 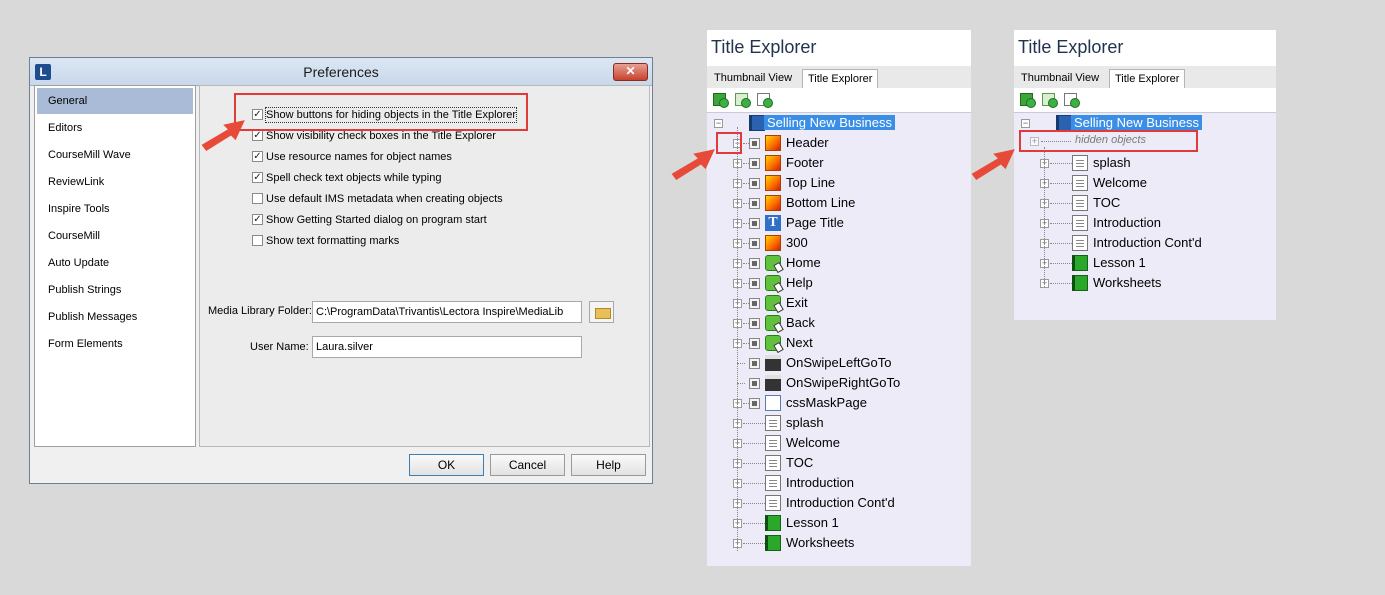 What do you see at coordinates (800, 322) in the screenshot?
I see `tree-item-label: Back` at bounding box center [800, 322].